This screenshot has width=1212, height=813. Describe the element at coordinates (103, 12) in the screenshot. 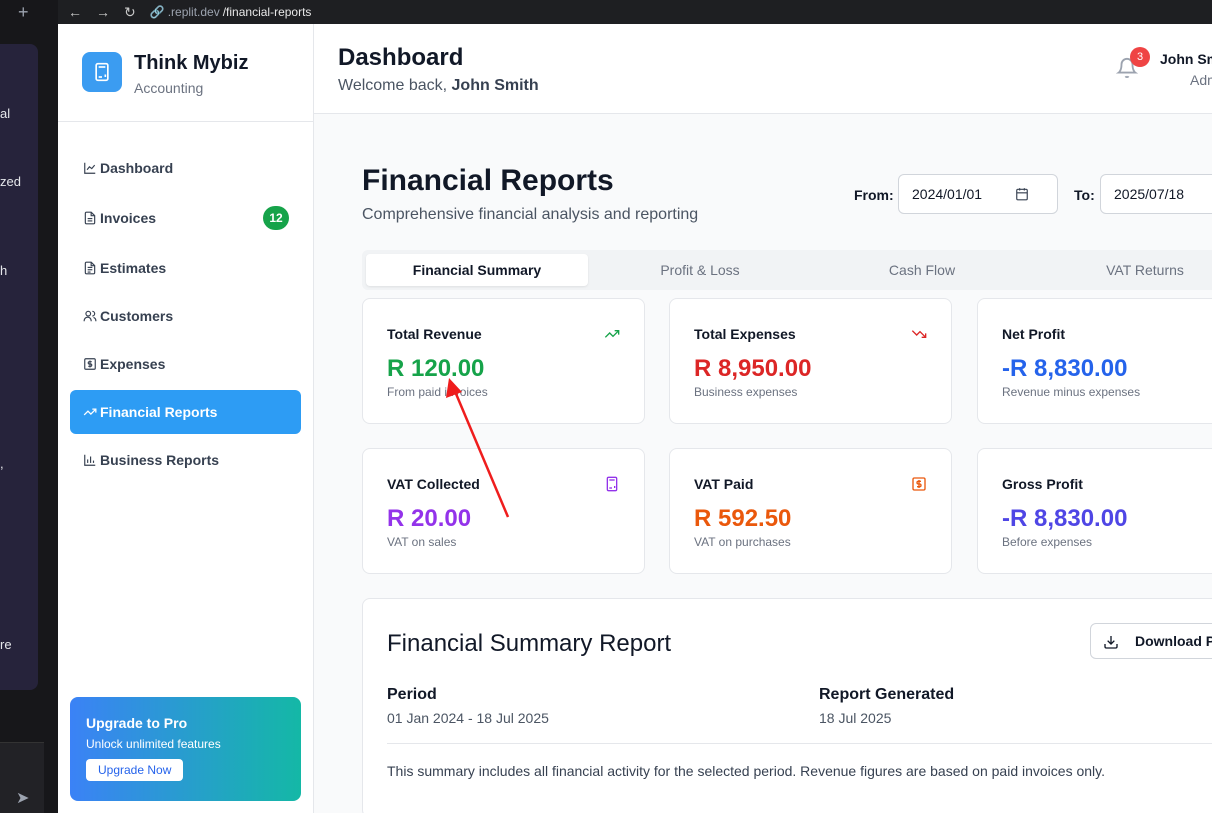

I see `forward-icon: →` at that location.